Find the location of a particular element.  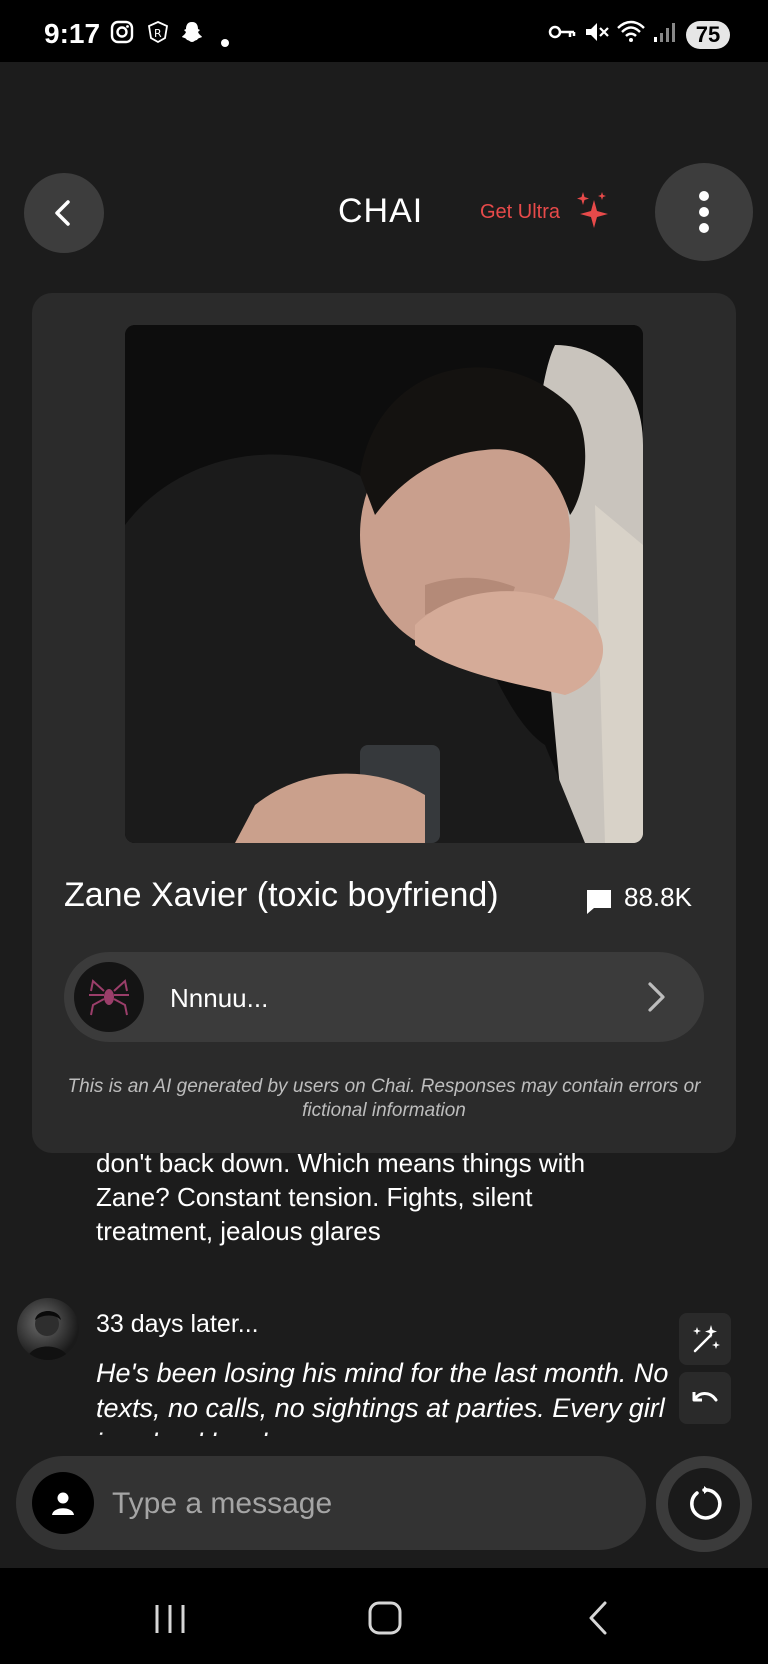

sparkle-icon is located at coordinates (592, 212).